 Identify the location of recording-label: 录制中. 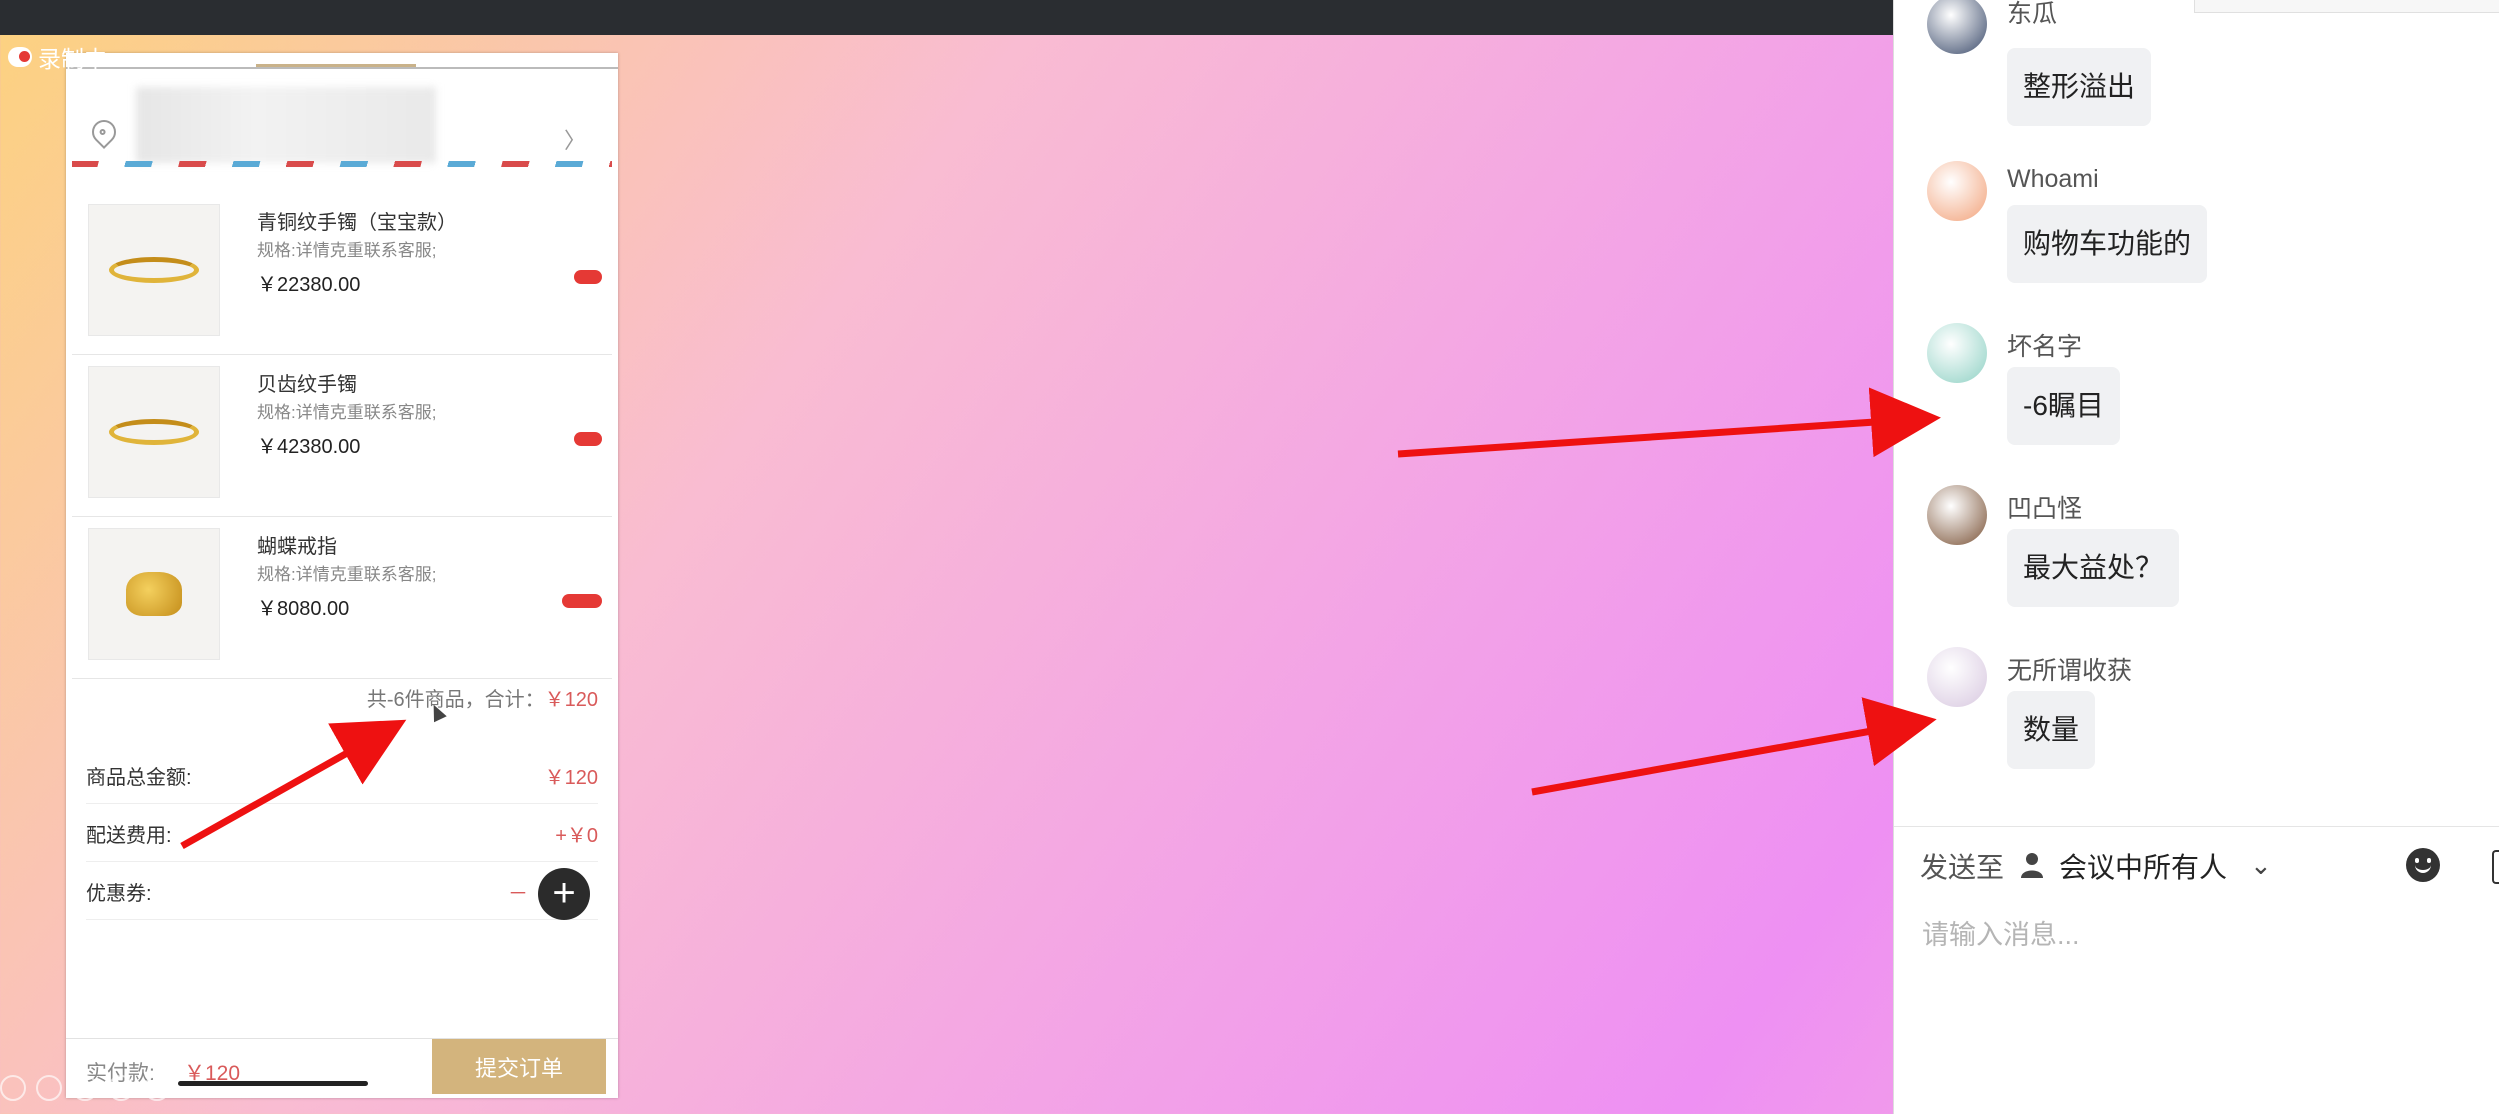
(72, 59).